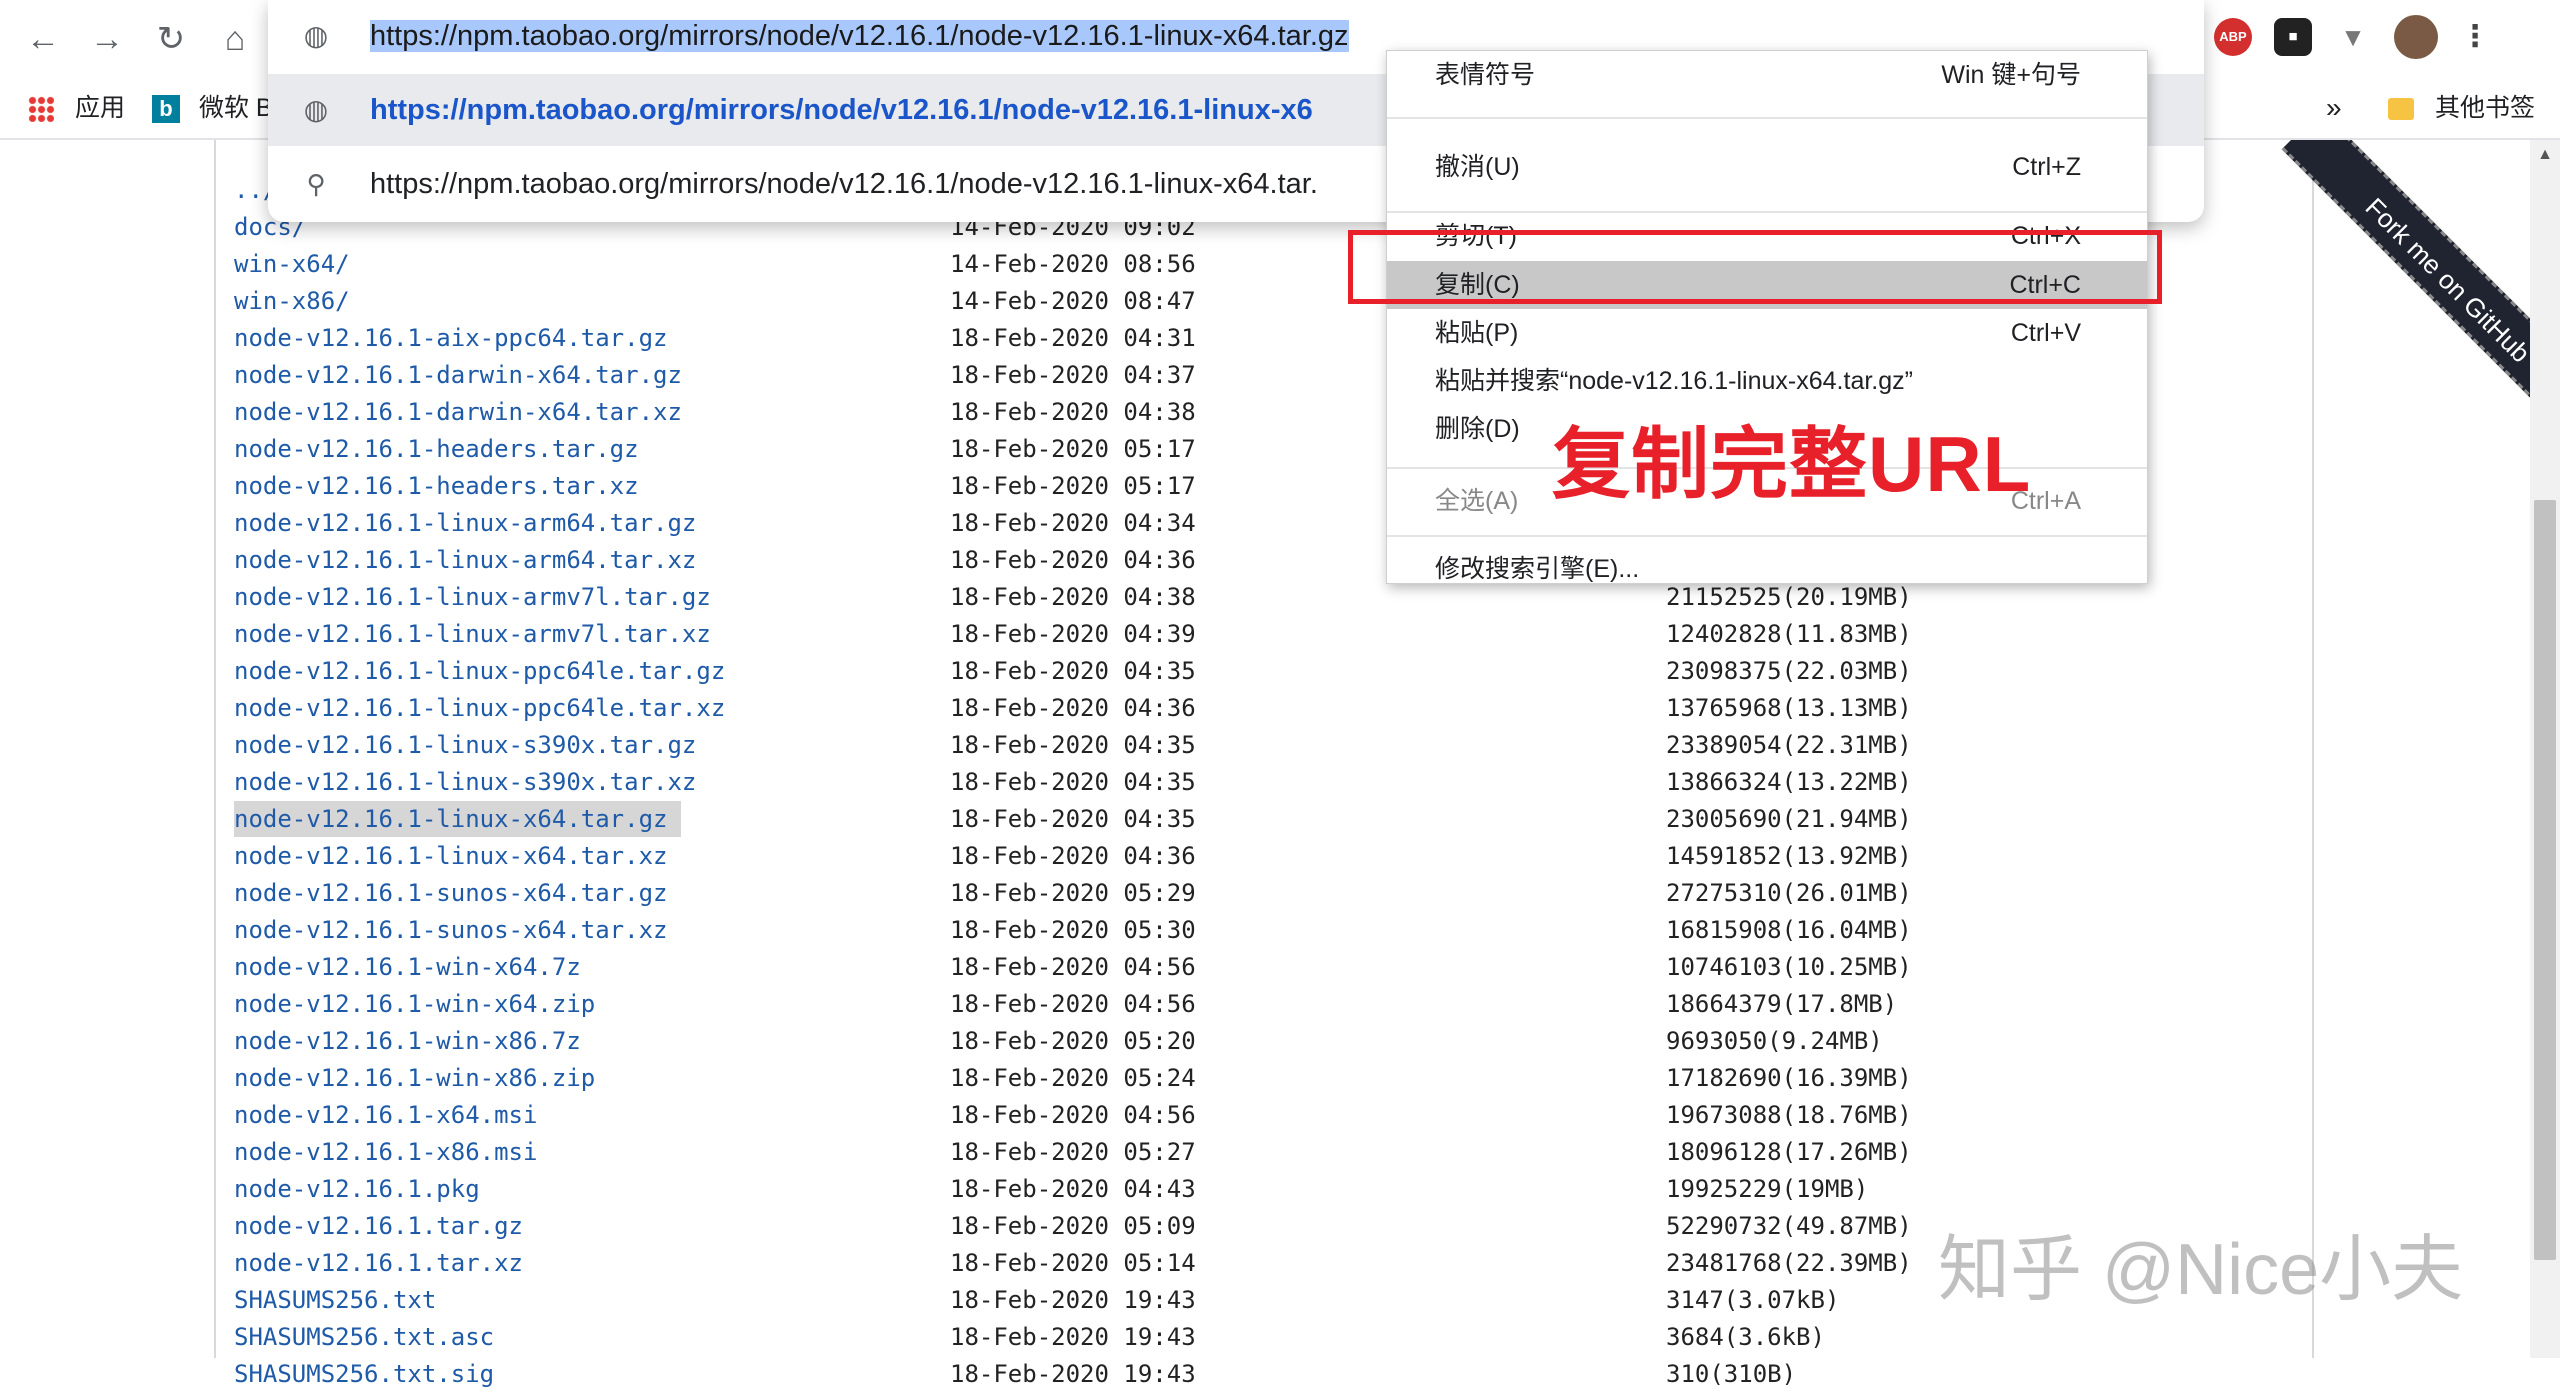 This screenshot has height=1392, width=2560. Describe the element at coordinates (166, 109) in the screenshot. I see `bing-icon: b` at that location.